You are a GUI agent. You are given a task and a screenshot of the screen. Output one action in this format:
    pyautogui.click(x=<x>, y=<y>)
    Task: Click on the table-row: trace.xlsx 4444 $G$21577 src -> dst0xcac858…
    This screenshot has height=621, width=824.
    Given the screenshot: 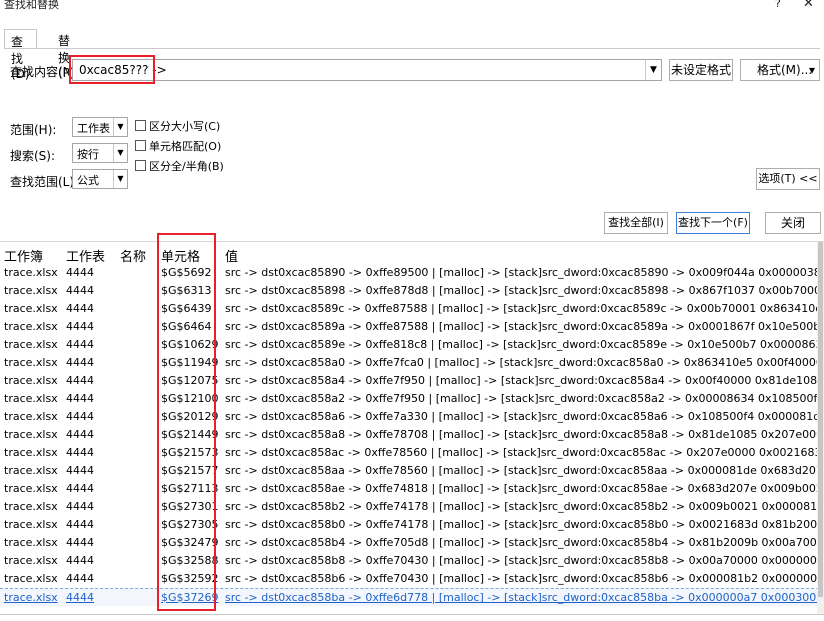 What is the action you would take?
    pyautogui.click(x=412, y=471)
    